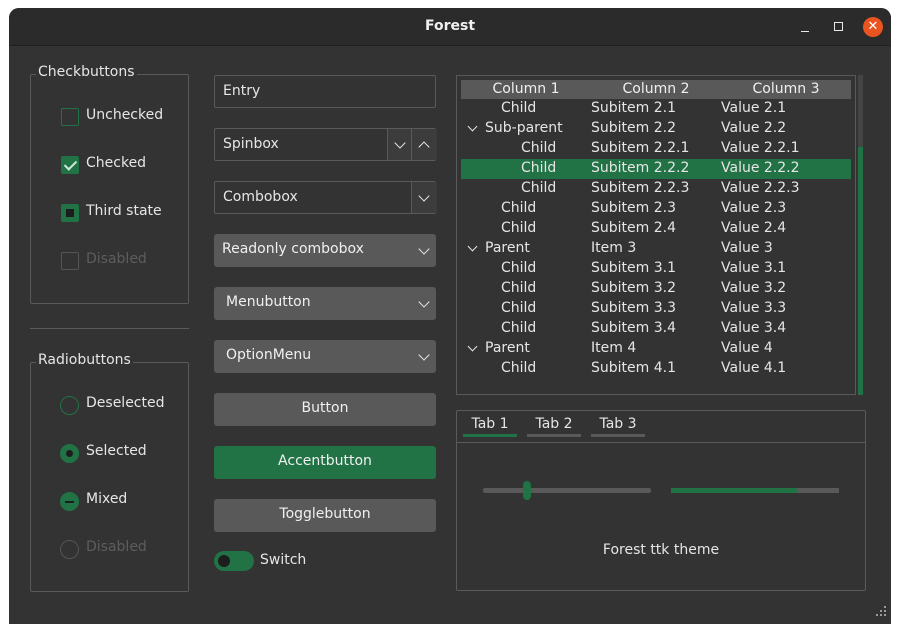  Describe the element at coordinates (754, 228) in the screenshot. I see `cell-column-3: Value 2.4` at that location.